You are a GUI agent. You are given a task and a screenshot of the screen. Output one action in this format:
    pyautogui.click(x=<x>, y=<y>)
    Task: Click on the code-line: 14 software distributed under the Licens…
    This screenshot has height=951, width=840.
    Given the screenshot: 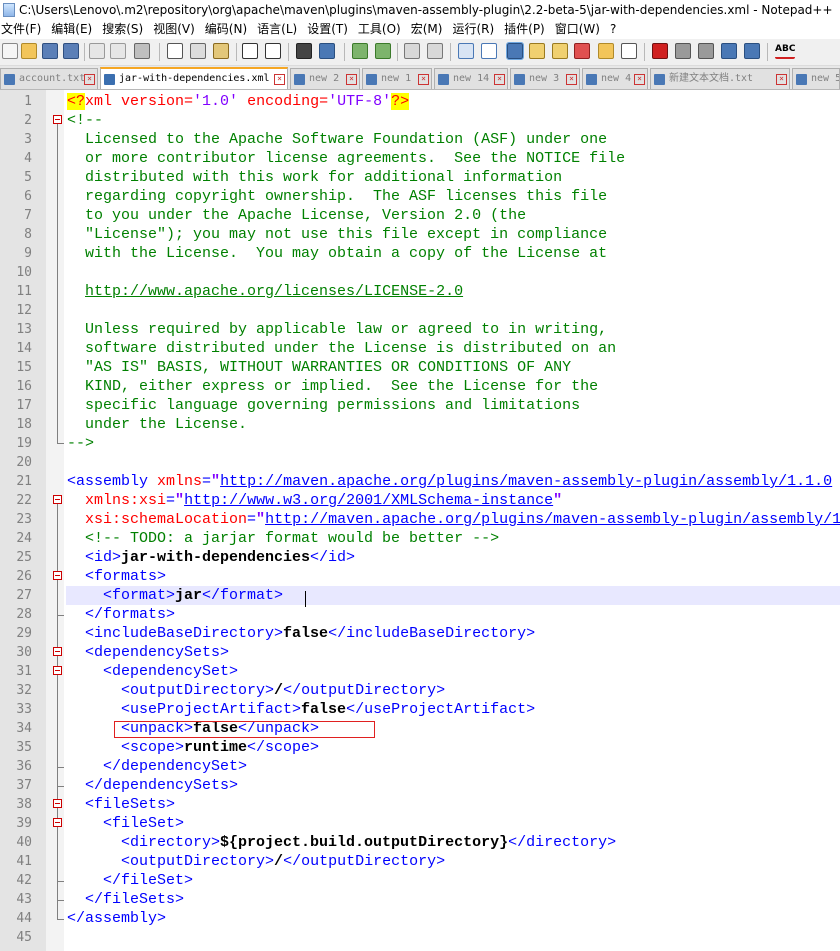 What is the action you would take?
    pyautogui.click(x=420, y=348)
    